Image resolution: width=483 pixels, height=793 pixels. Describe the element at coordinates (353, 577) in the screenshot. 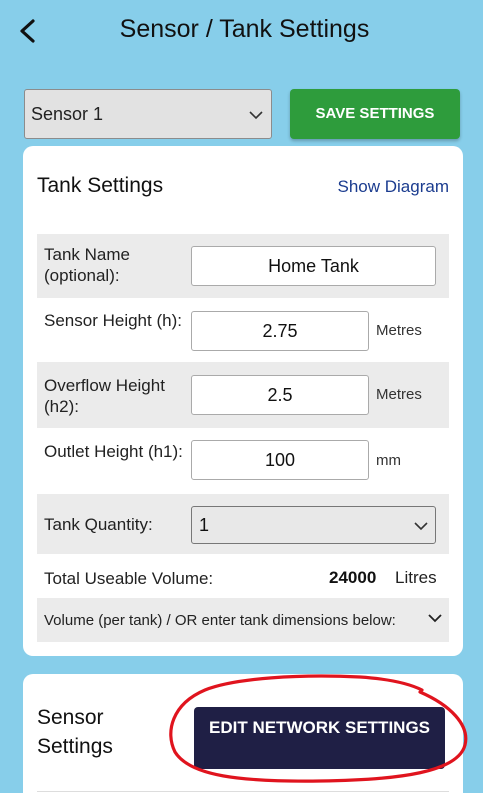

I see `total-volume-value: 24000` at that location.